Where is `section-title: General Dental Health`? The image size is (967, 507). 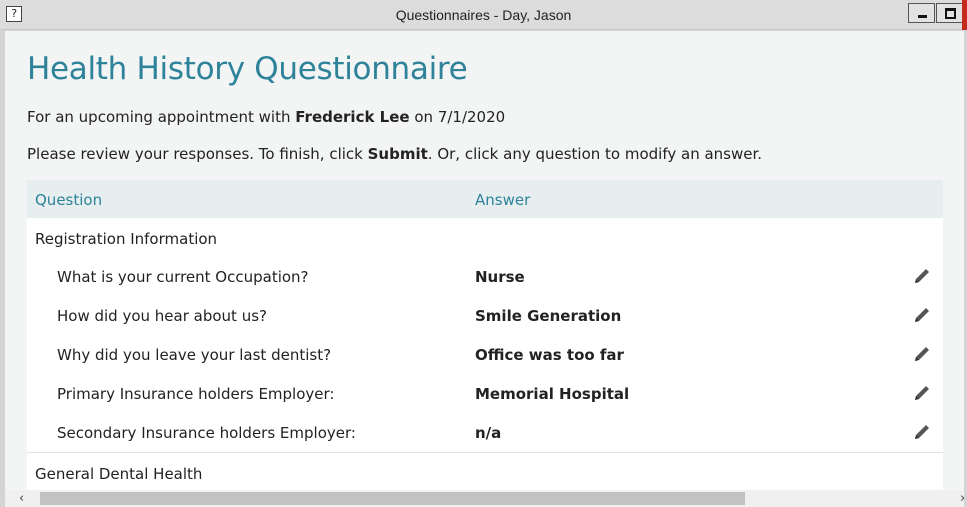
section-title: General Dental Health is located at coordinates (119, 474).